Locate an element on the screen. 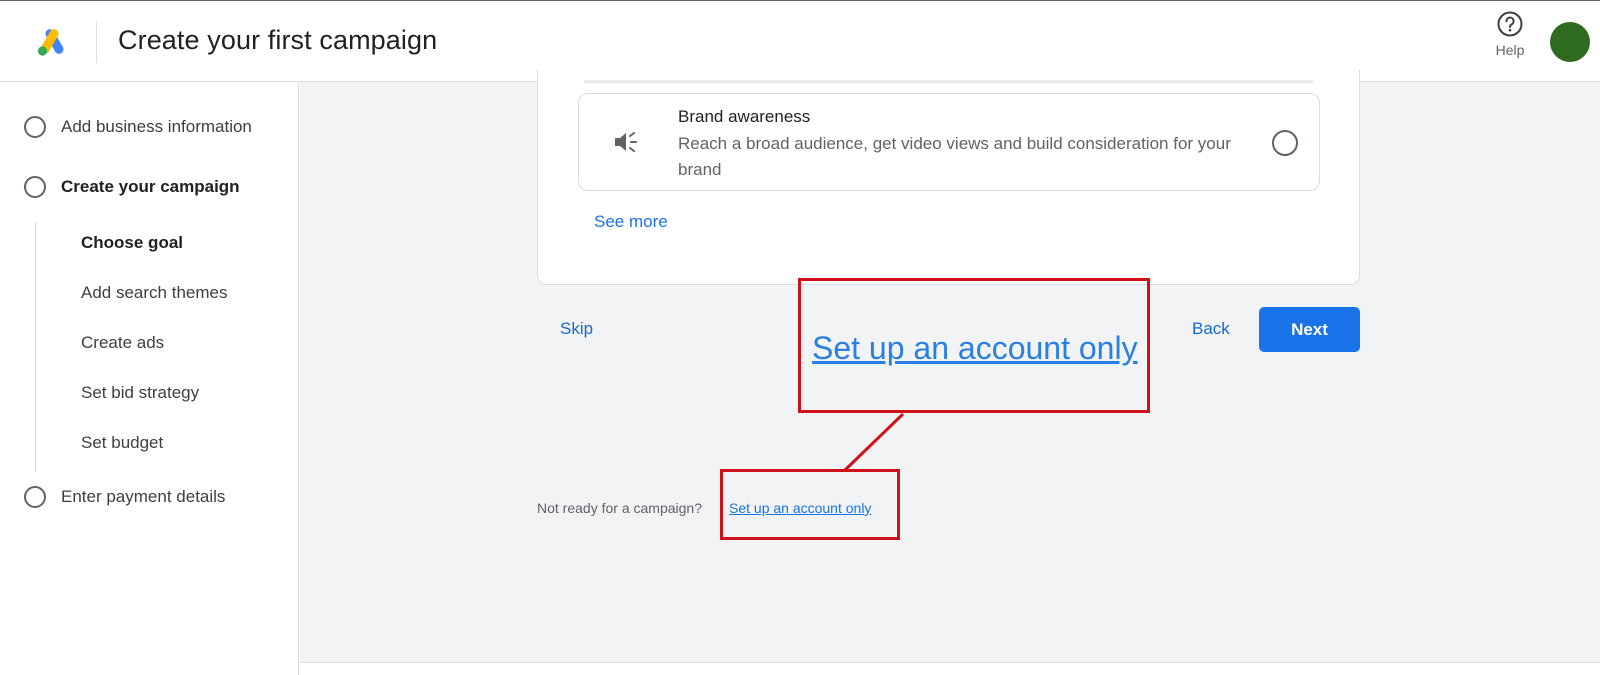 This screenshot has height=675, width=1600. step-label: Create your campaign is located at coordinates (150, 186).